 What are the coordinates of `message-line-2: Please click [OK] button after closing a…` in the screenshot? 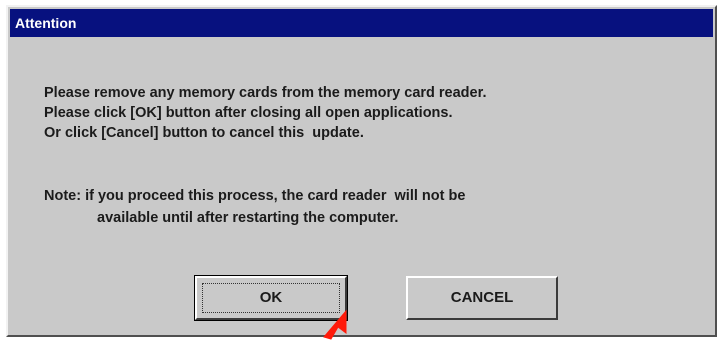 It's located at (248, 113).